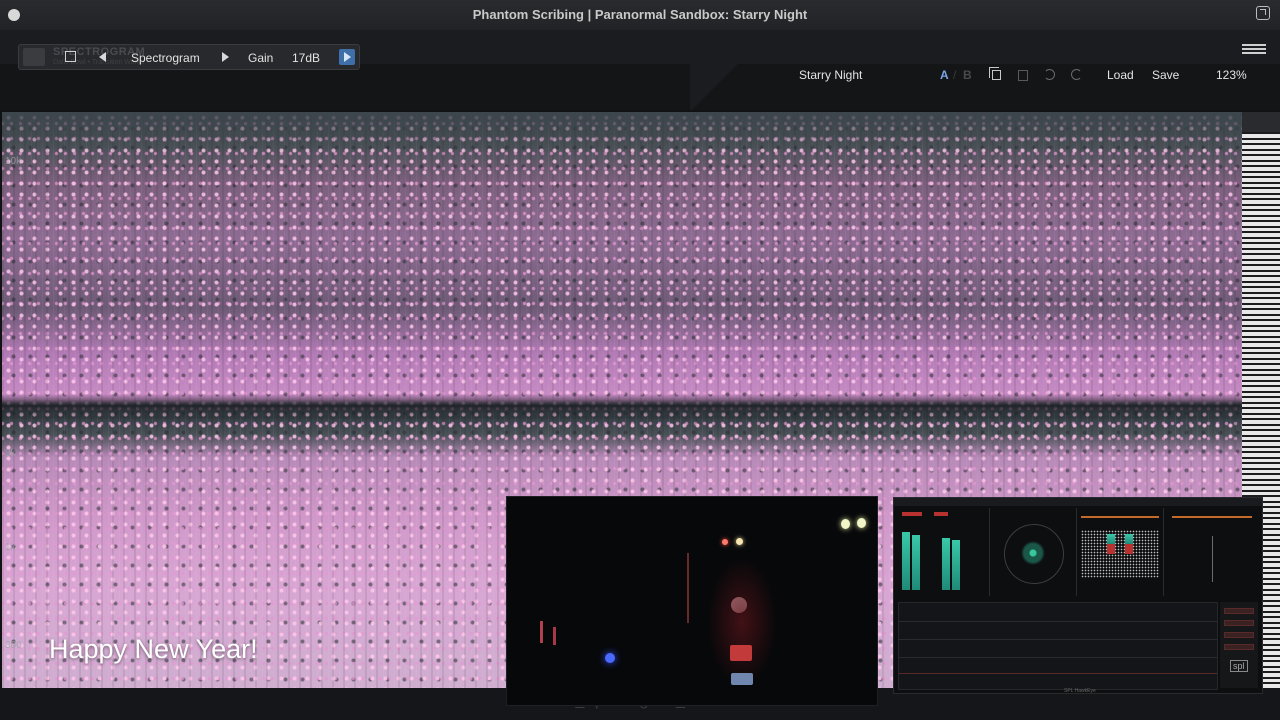 The width and height of the screenshot is (1280, 720). I want to click on gain-value: 17dB, so click(306, 58).